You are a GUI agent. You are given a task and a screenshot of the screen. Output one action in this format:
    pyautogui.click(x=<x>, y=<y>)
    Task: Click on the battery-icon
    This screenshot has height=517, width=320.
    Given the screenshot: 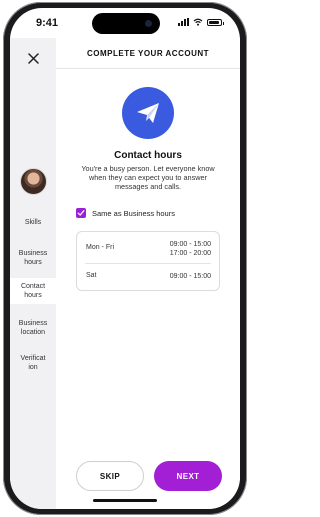 What is the action you would take?
    pyautogui.click(x=215, y=22)
    